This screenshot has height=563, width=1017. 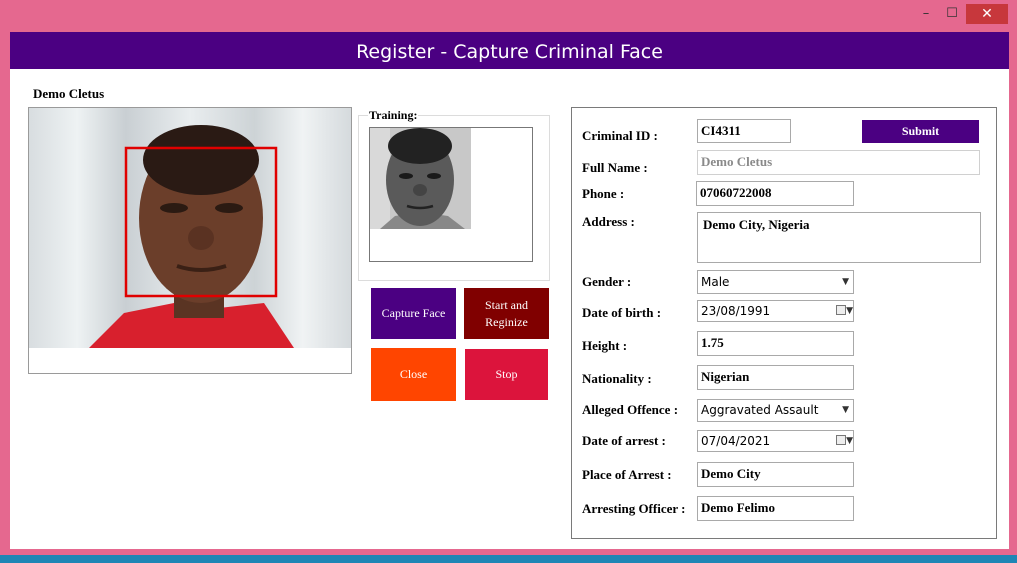 What do you see at coordinates (506, 313) in the screenshot?
I see `start-recognize-button: Start and Reginize` at bounding box center [506, 313].